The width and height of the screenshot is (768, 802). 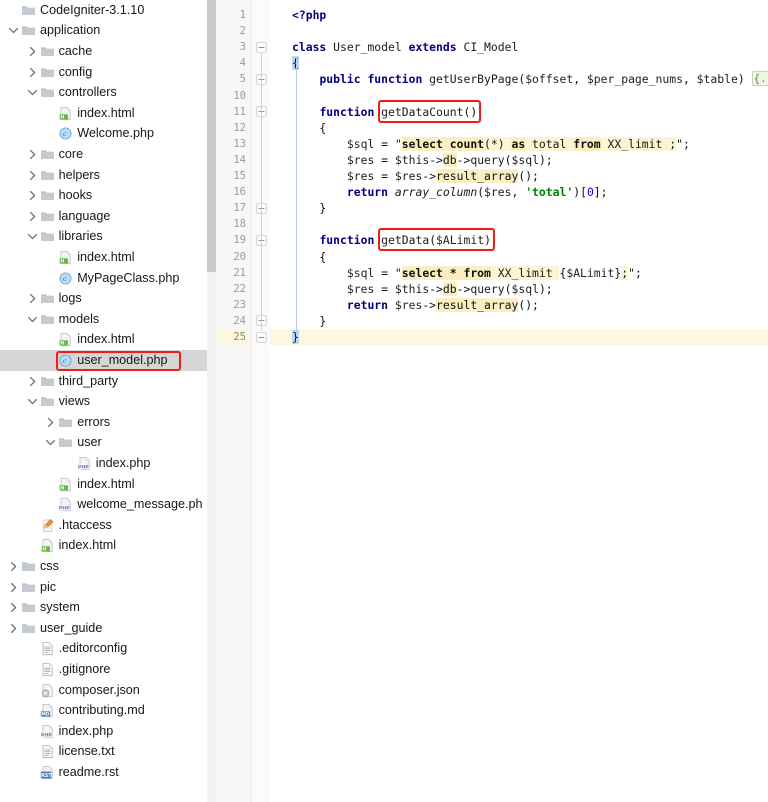 What do you see at coordinates (103, 278) in the screenshot?
I see `tree-item-mypageclass-php: c MyPageClass.php` at bounding box center [103, 278].